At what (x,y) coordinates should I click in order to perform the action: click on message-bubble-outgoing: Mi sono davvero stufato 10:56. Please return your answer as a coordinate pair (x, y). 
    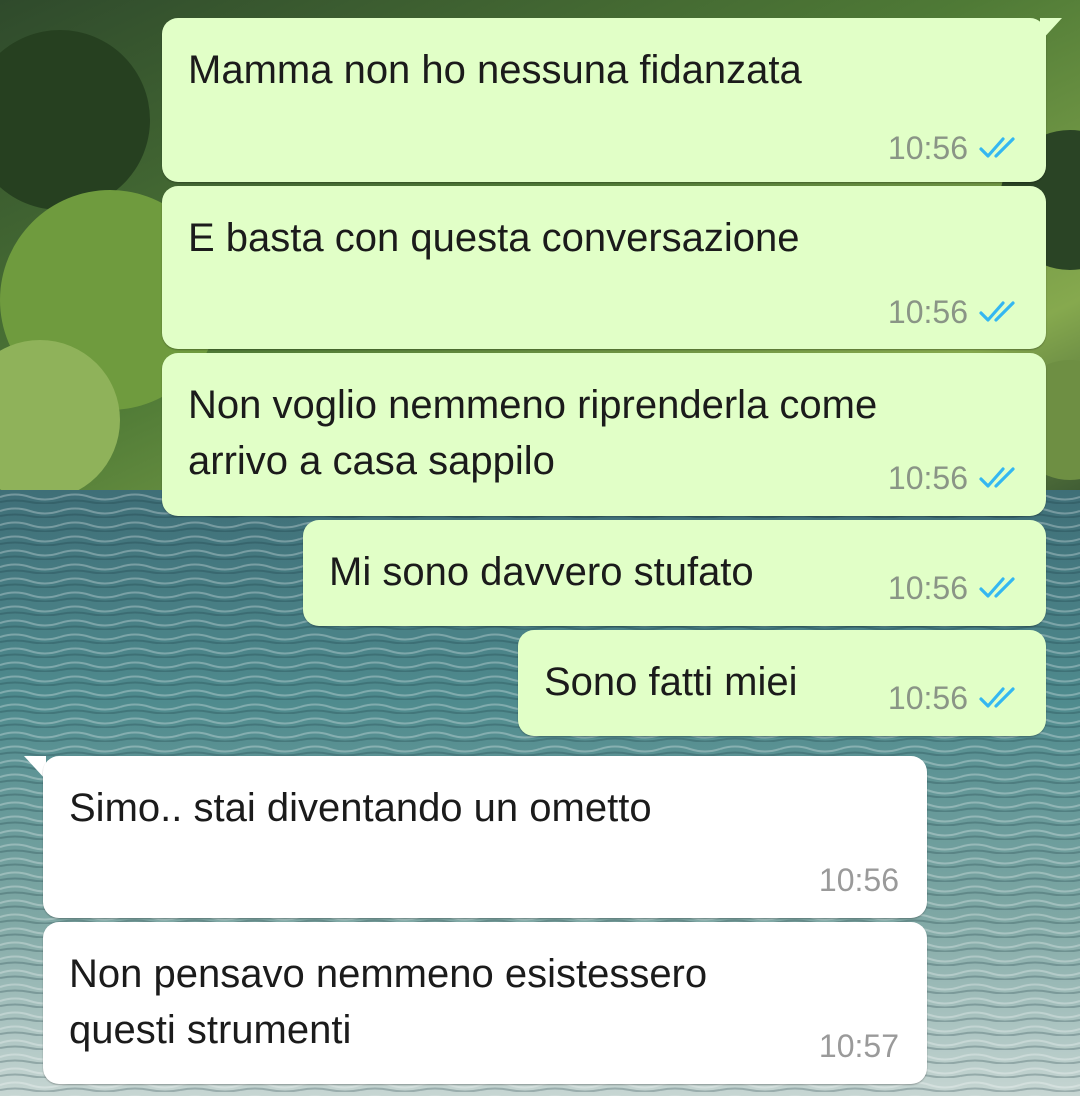
    Looking at the image, I should click on (674, 573).